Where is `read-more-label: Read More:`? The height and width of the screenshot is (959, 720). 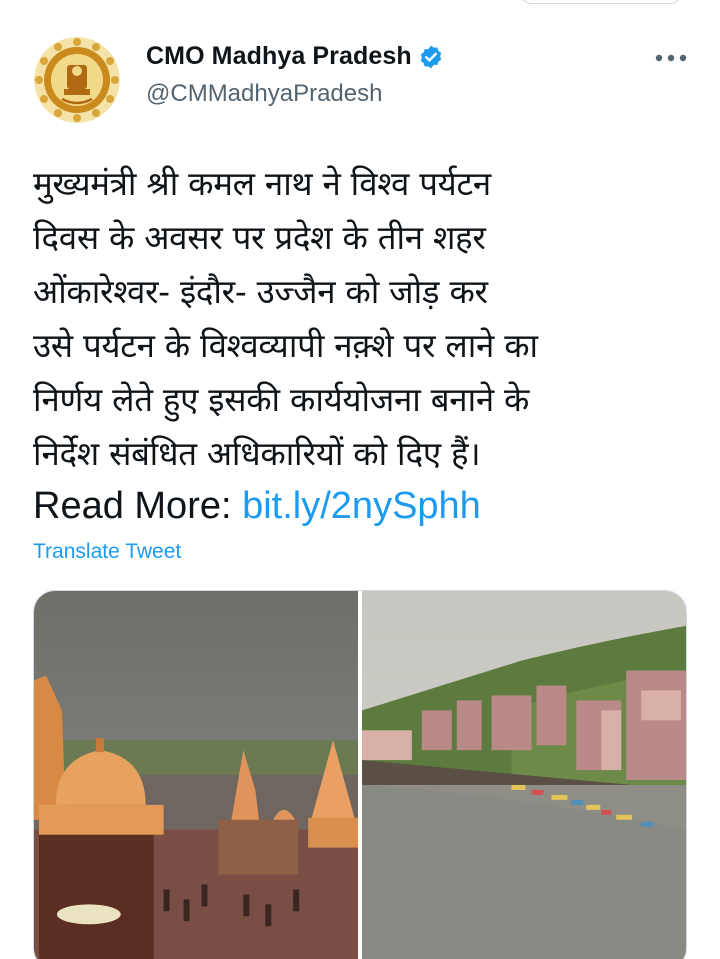 read-more-label: Read More: is located at coordinates (132, 506).